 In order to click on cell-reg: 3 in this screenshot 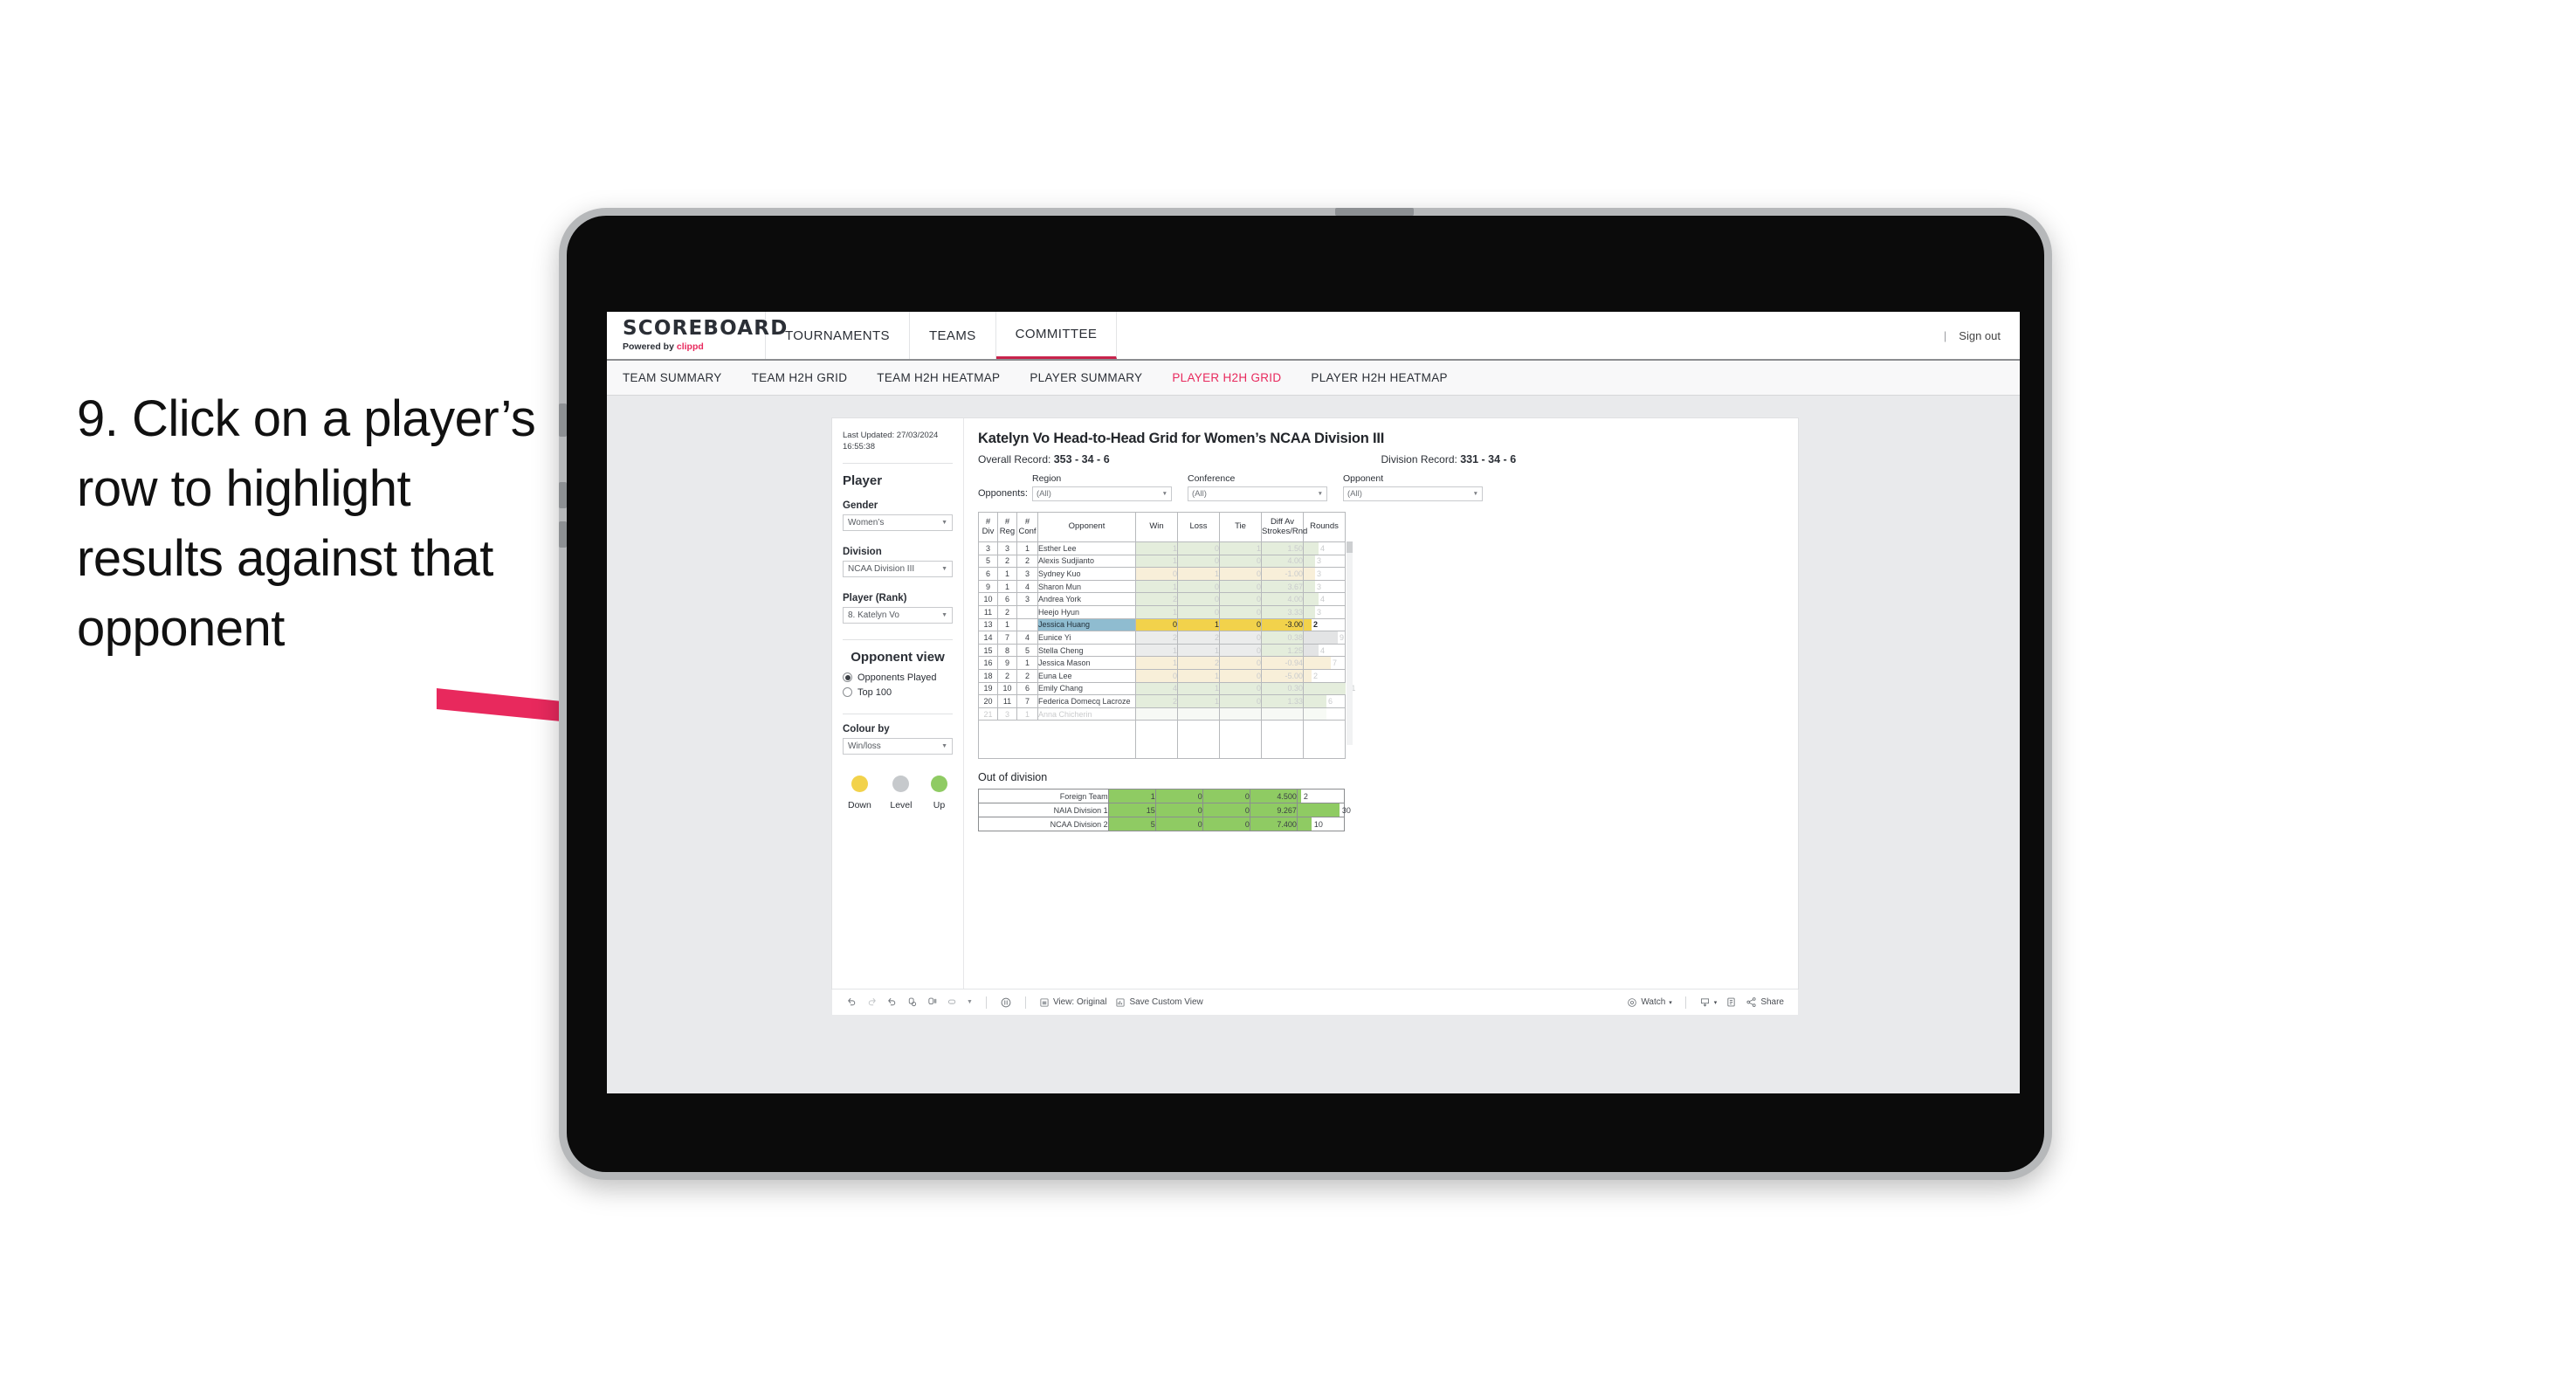, I will do `click(1007, 714)`.